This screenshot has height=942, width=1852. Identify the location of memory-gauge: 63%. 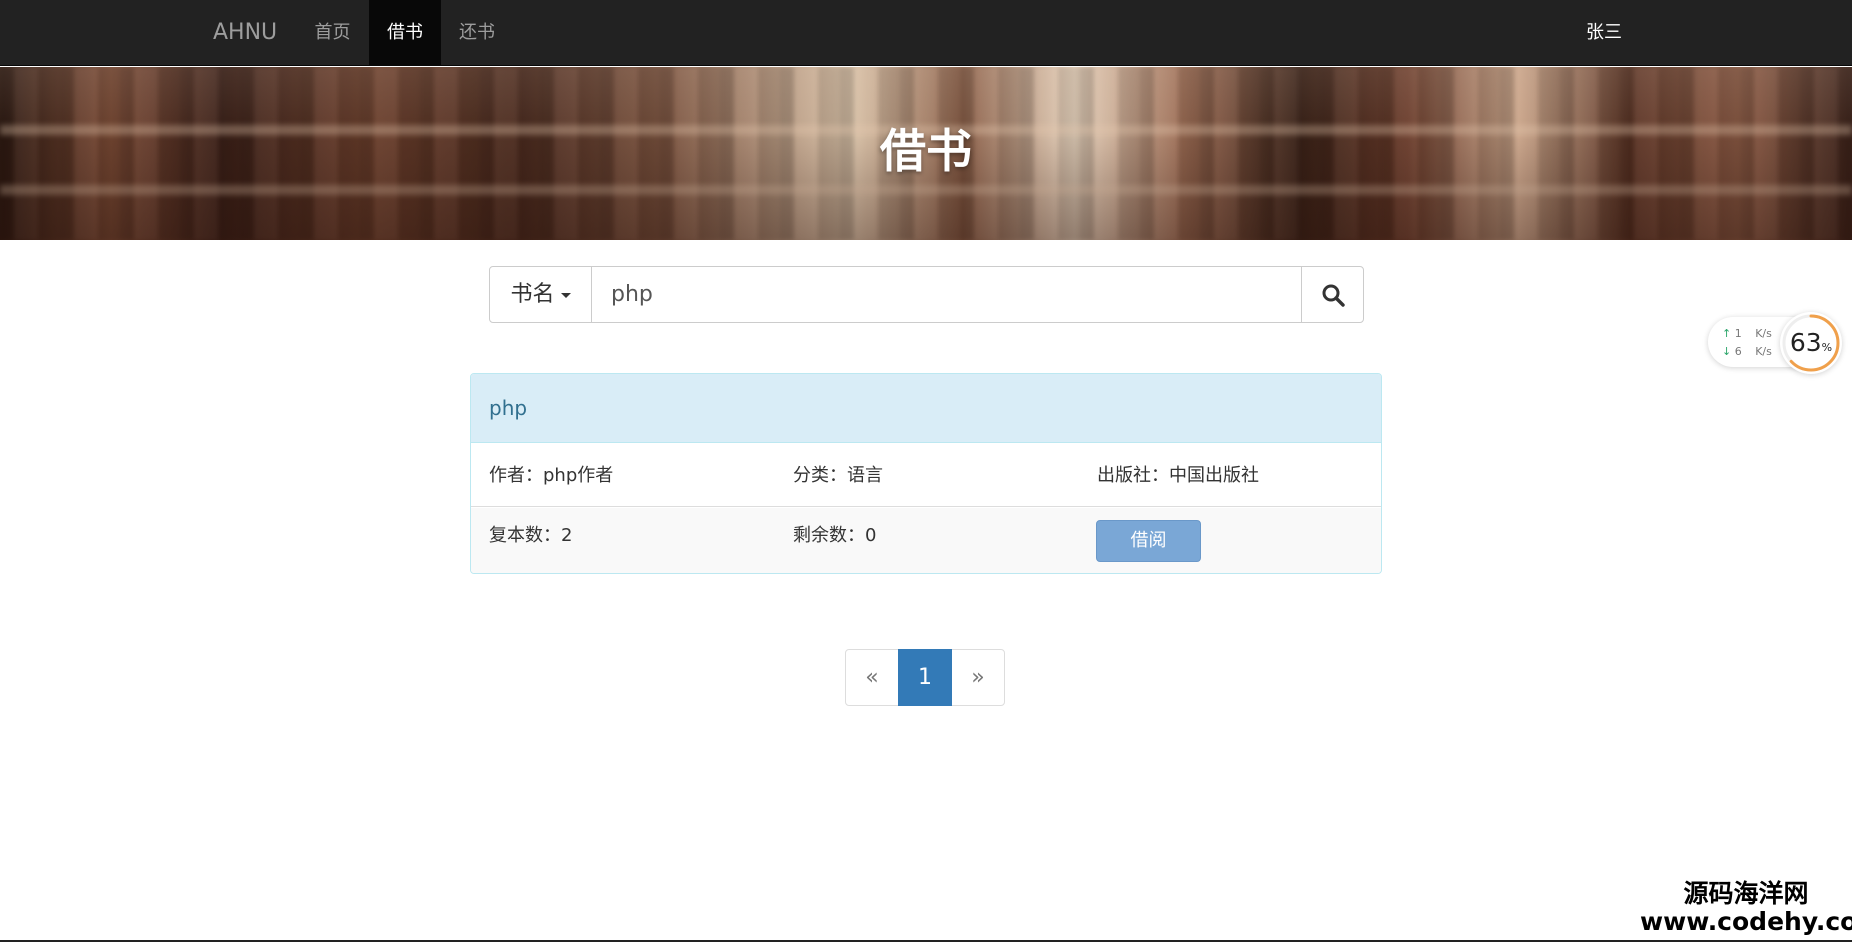
(1811, 343).